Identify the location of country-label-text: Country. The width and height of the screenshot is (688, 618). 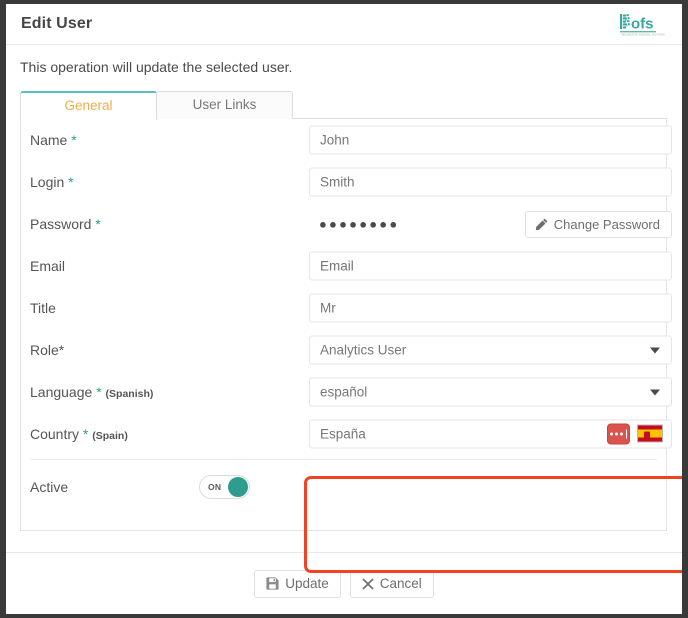
(56, 434).